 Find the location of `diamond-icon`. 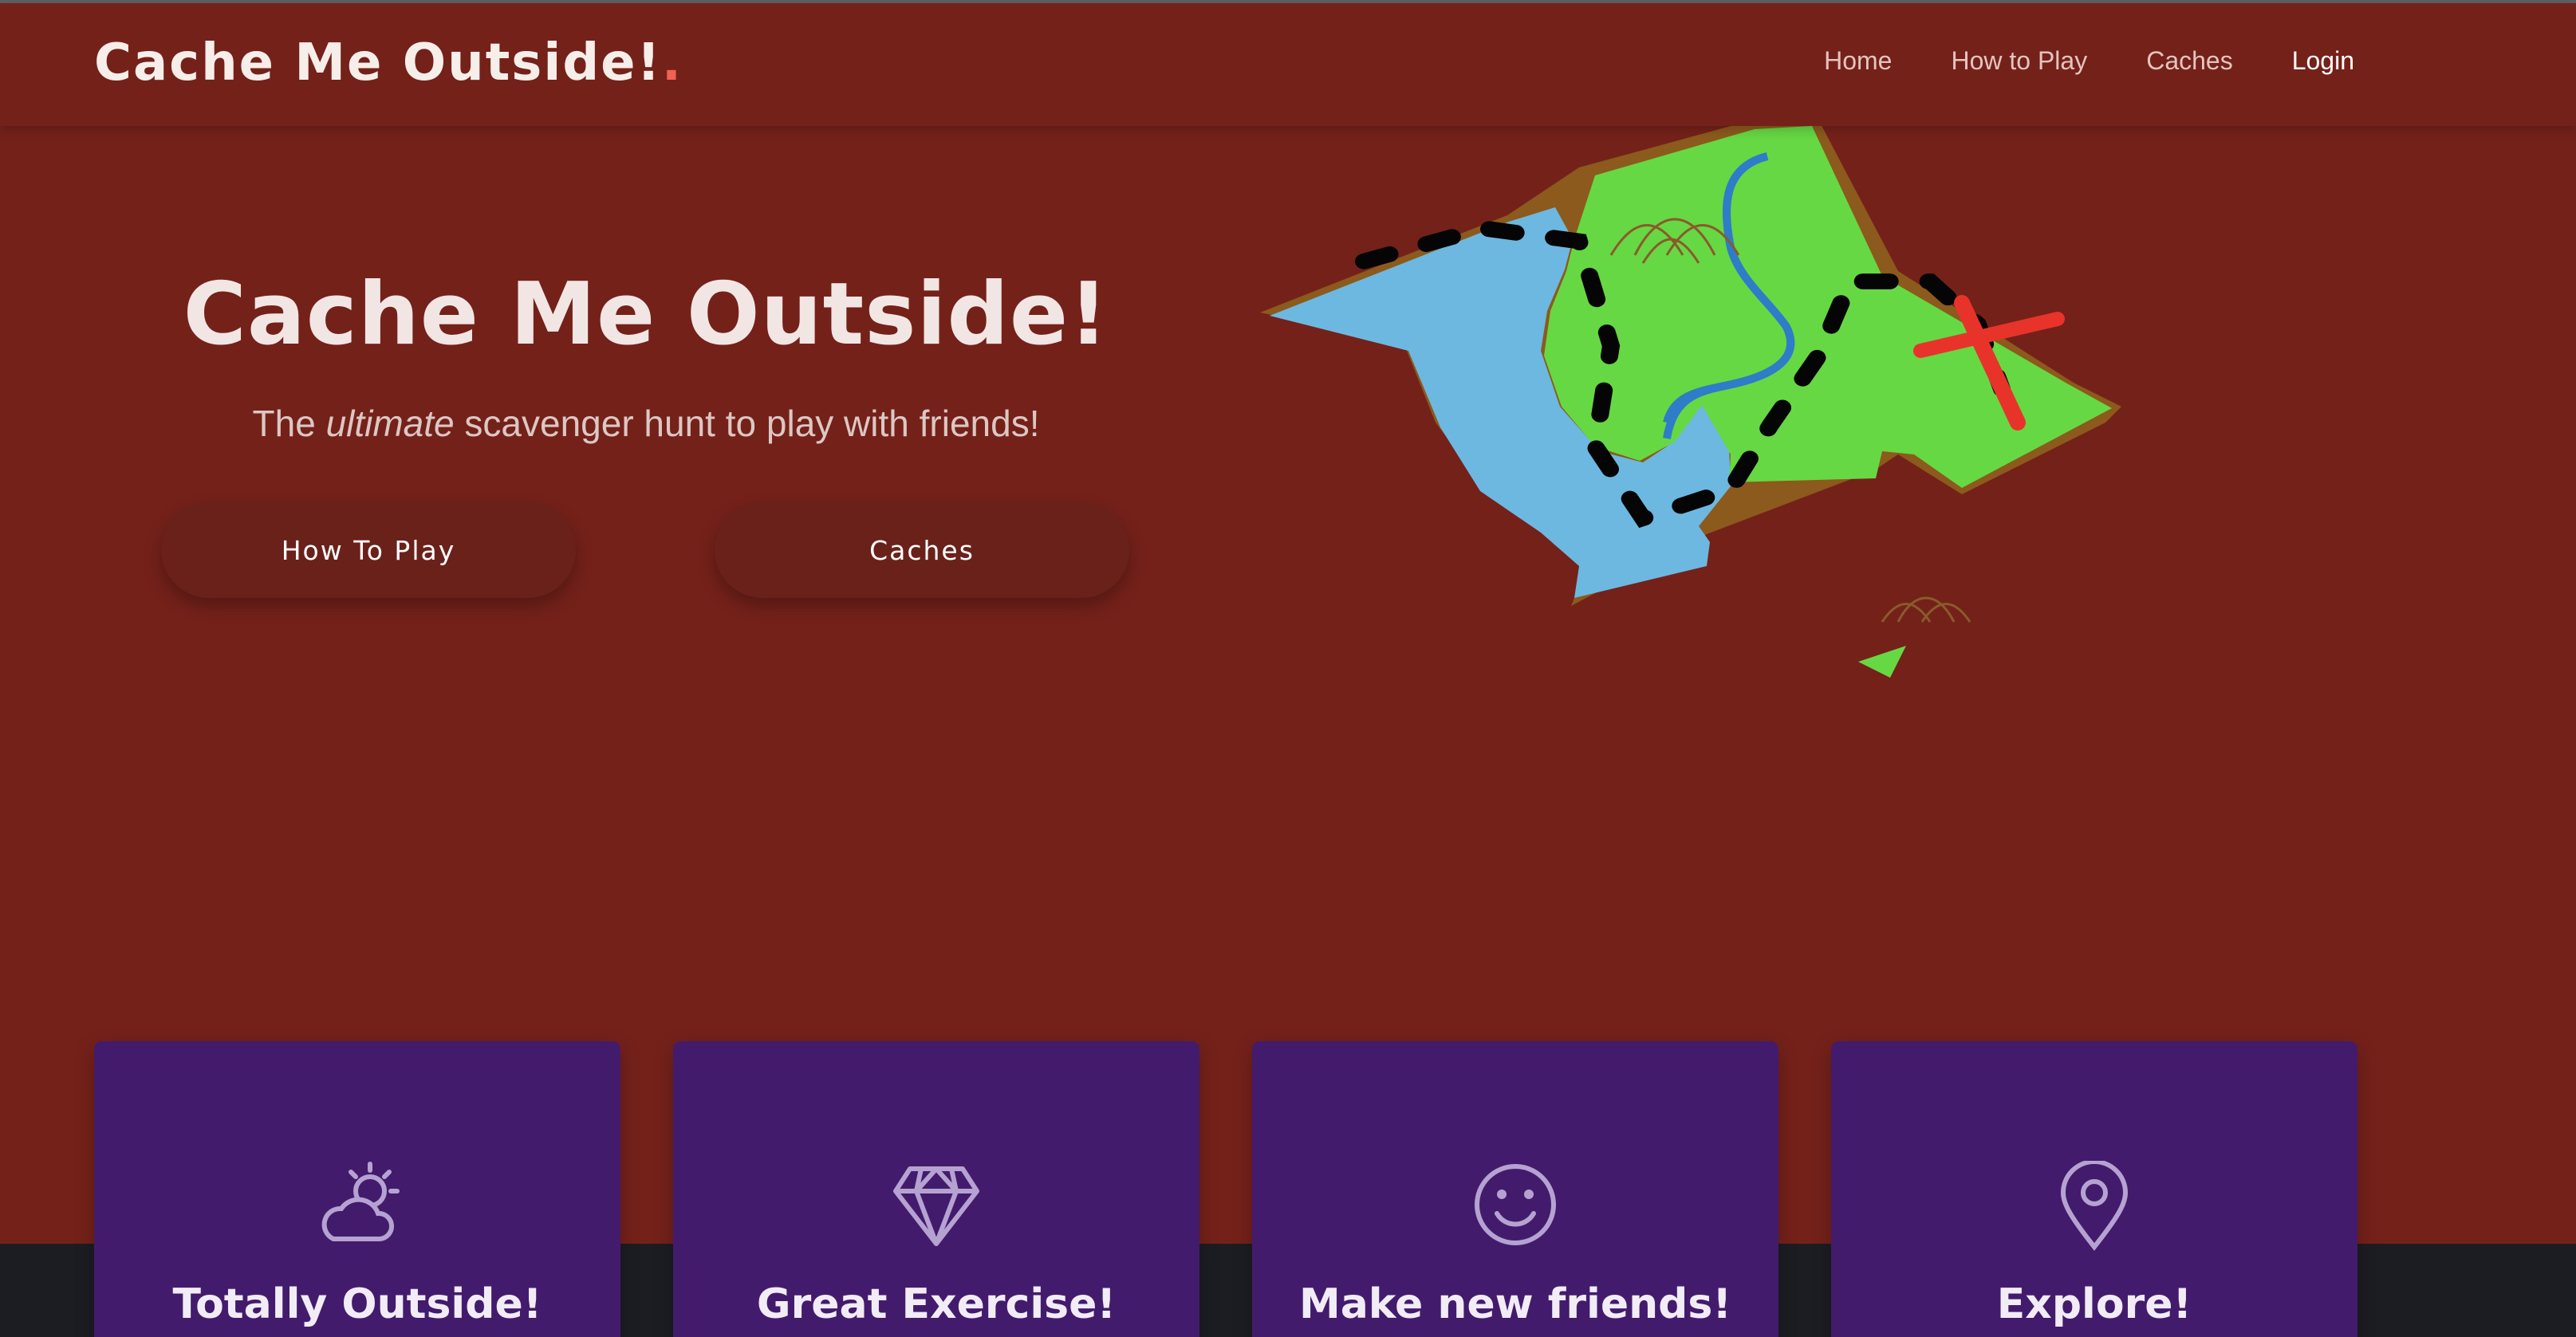

diamond-icon is located at coordinates (936, 1206).